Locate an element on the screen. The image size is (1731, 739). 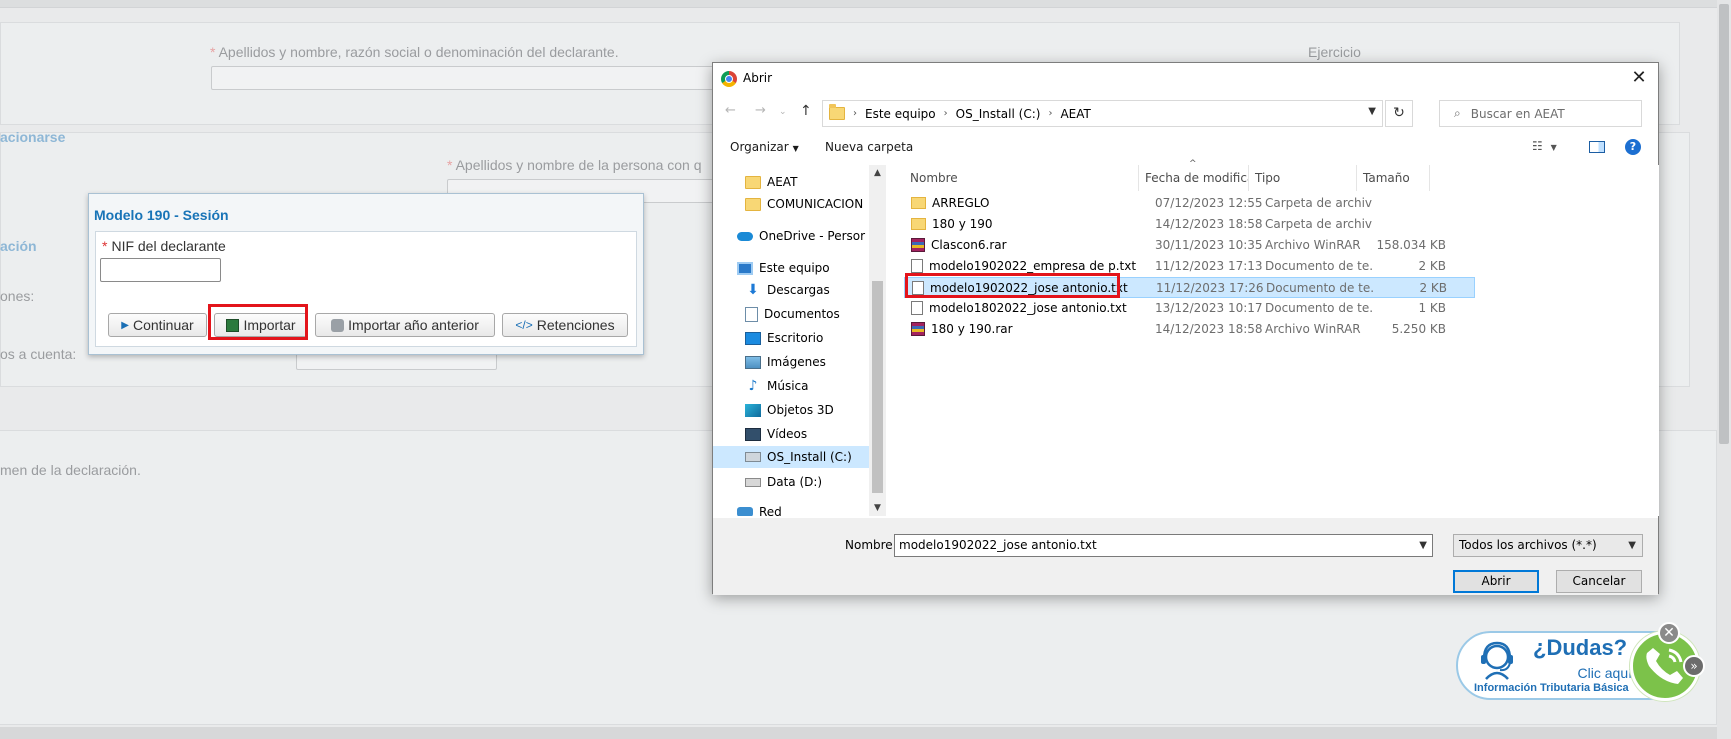
nav-item-objetos-3d: Objetos 3D is located at coordinates (789, 410).